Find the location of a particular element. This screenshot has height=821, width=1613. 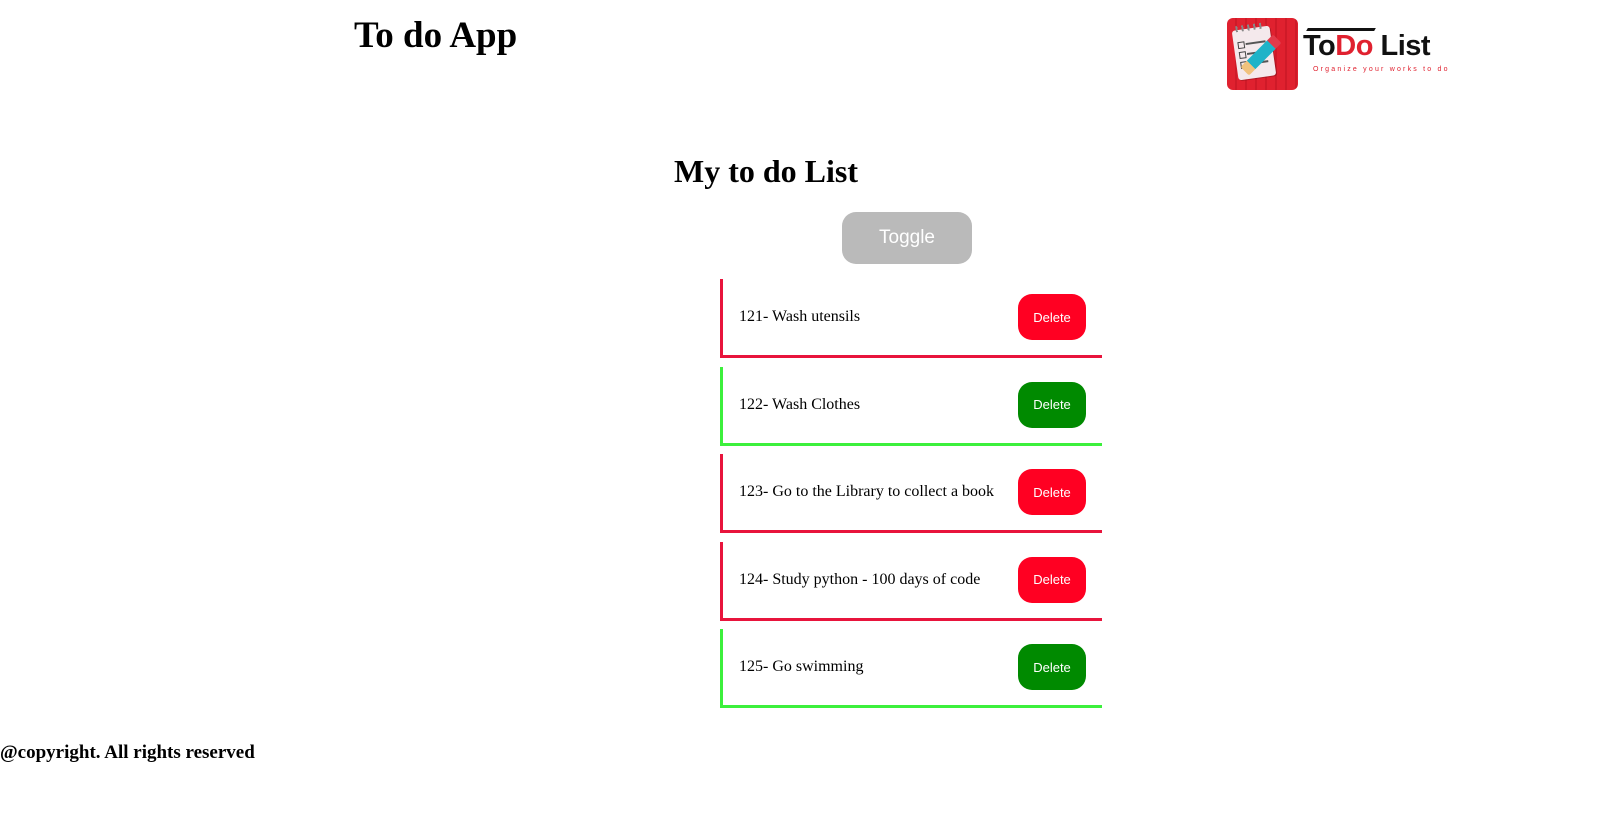

todo-text: 124- Study python - 100 days of code is located at coordinates (860, 579).